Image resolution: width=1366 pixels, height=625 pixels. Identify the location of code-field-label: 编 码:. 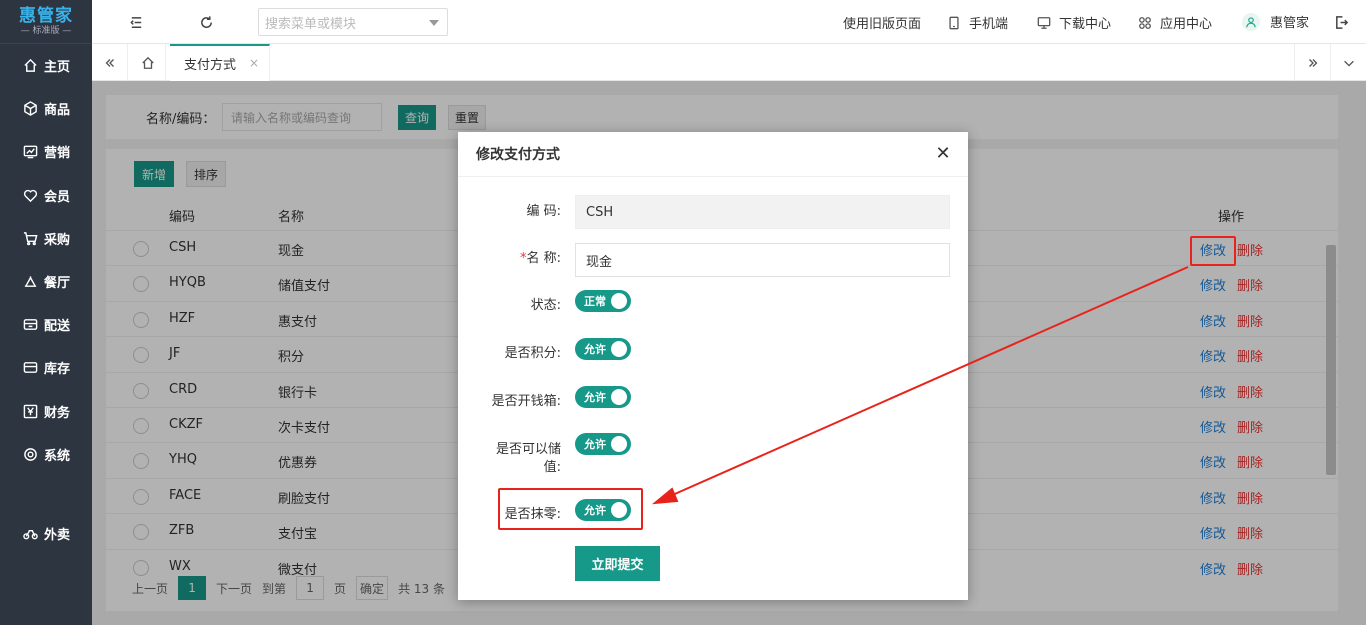
(543, 211).